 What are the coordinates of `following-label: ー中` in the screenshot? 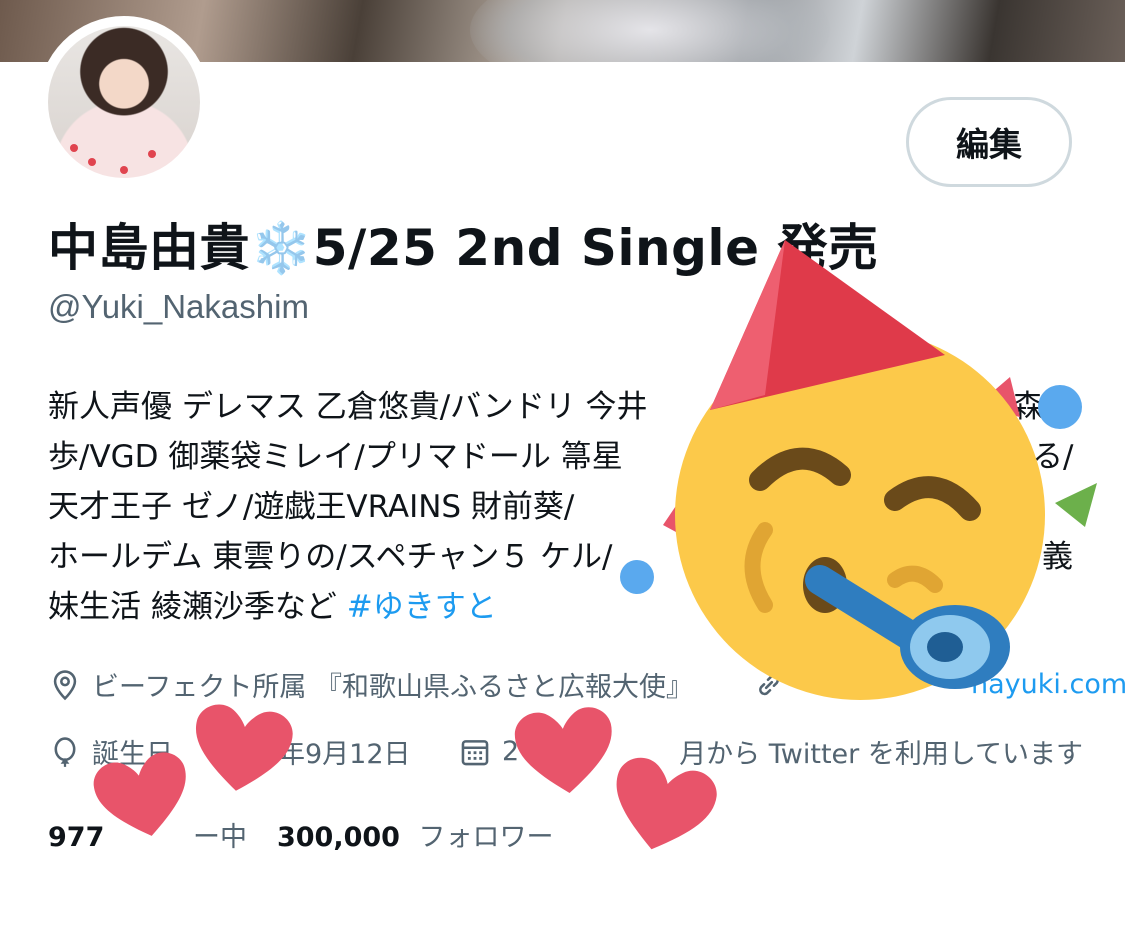 It's located at (219, 837).